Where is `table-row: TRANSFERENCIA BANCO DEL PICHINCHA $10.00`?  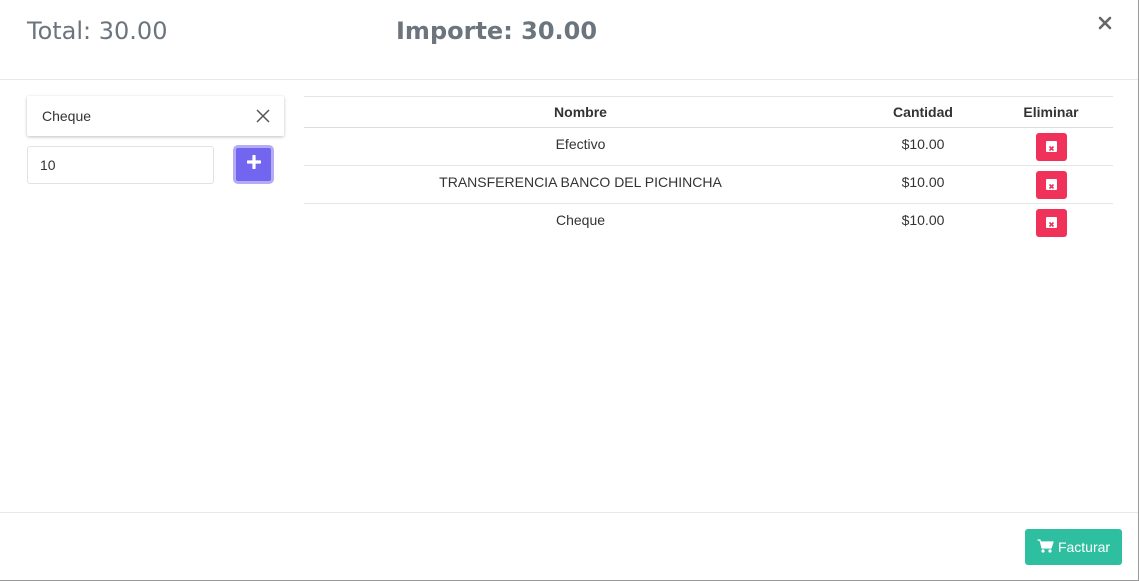 table-row: TRANSFERENCIA BANCO DEL PICHINCHA $10.00 is located at coordinates (708, 184).